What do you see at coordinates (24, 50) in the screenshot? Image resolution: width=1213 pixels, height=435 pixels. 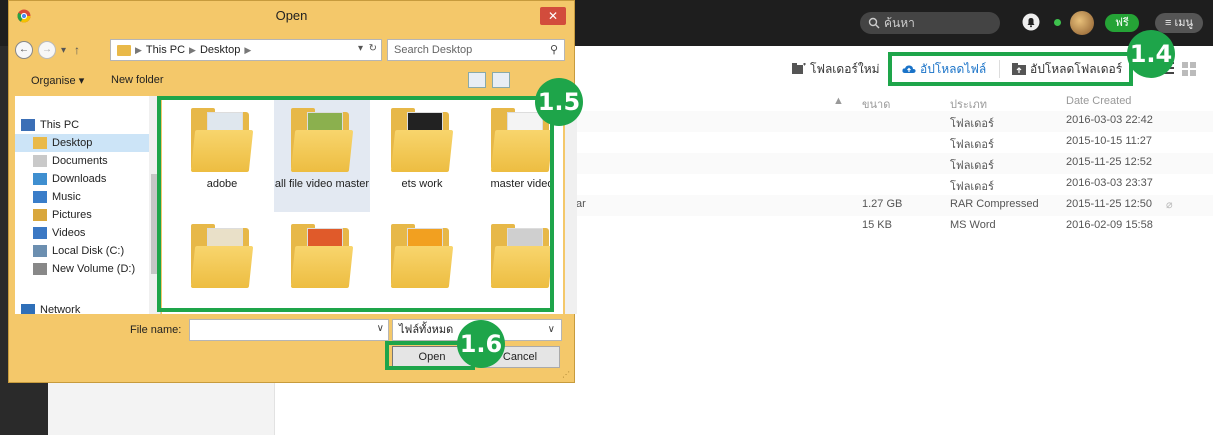 I see `back-icon: ←` at bounding box center [24, 50].